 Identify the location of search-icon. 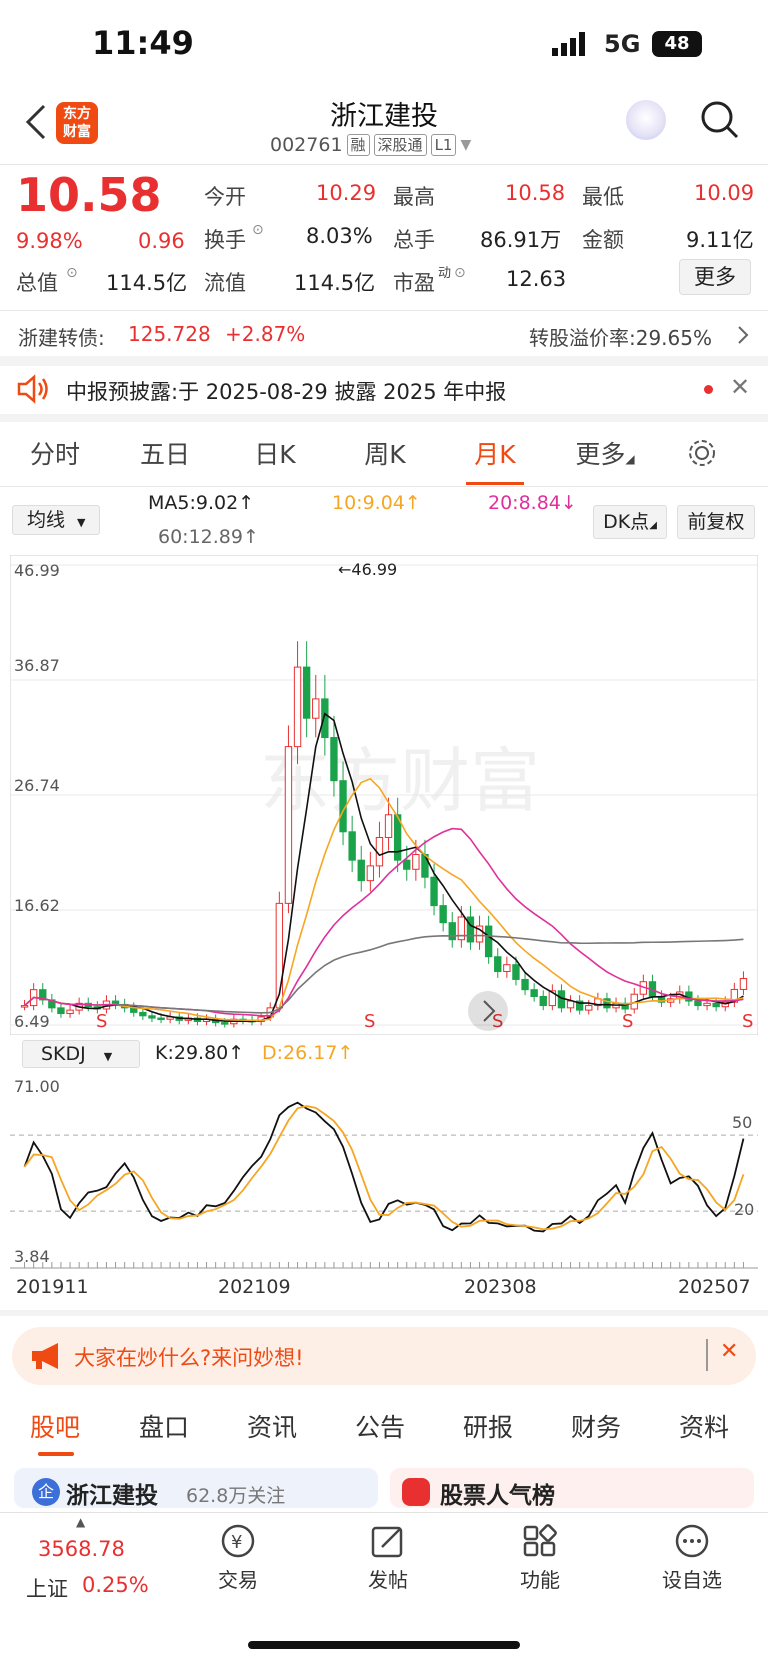
(720, 120).